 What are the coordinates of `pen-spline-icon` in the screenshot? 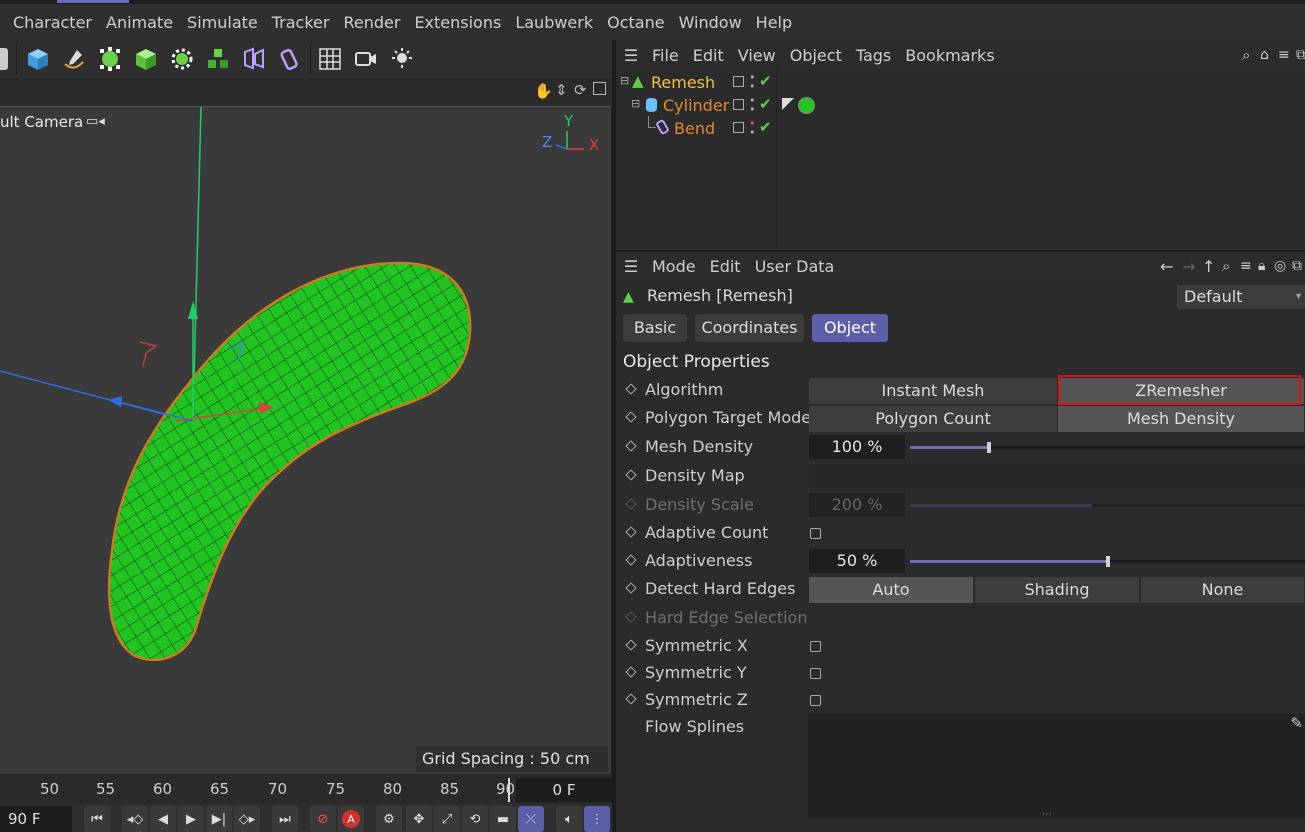 It's located at (74, 59).